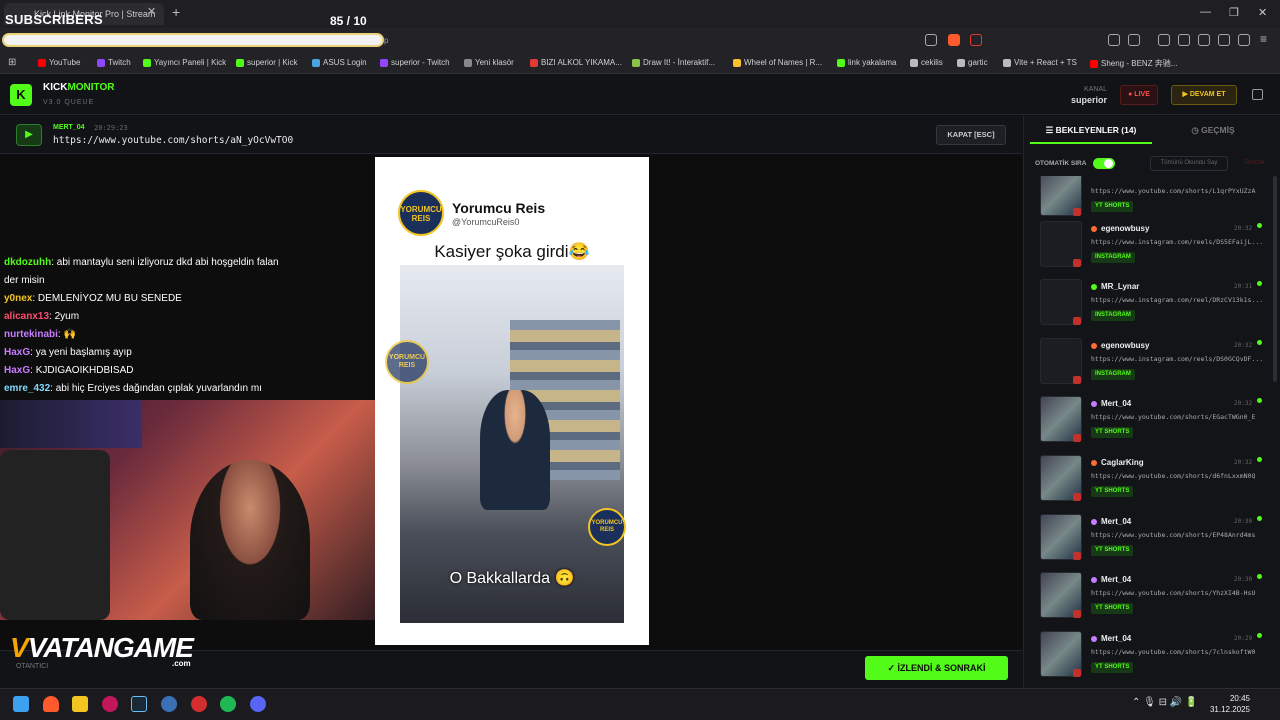 Image resolution: width=1280 pixels, height=720 pixels. What do you see at coordinates (976, 40) in the screenshot?
I see `brave-rewards-icon` at bounding box center [976, 40].